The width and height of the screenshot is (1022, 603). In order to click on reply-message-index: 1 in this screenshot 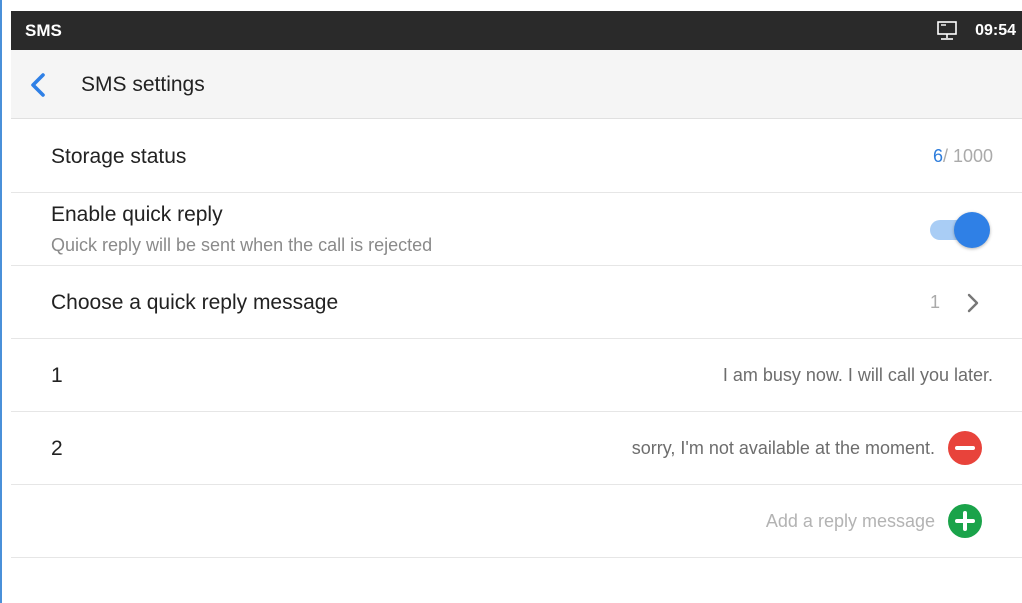, I will do `click(57, 375)`.